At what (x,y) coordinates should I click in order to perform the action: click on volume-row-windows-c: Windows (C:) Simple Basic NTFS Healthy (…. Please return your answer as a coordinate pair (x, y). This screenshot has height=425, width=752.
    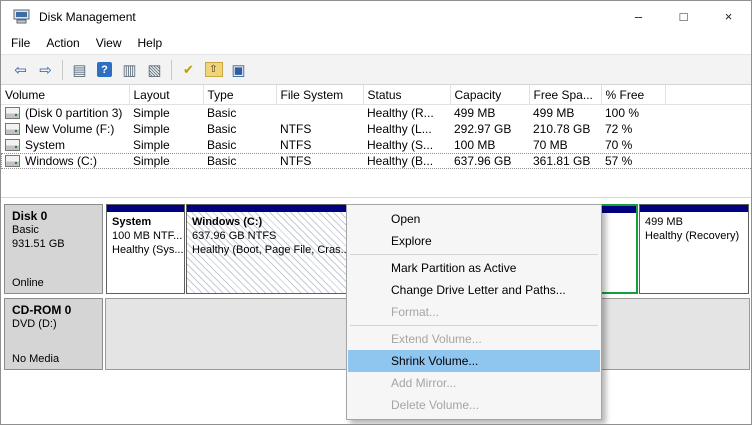
    Looking at the image, I should click on (376, 161).